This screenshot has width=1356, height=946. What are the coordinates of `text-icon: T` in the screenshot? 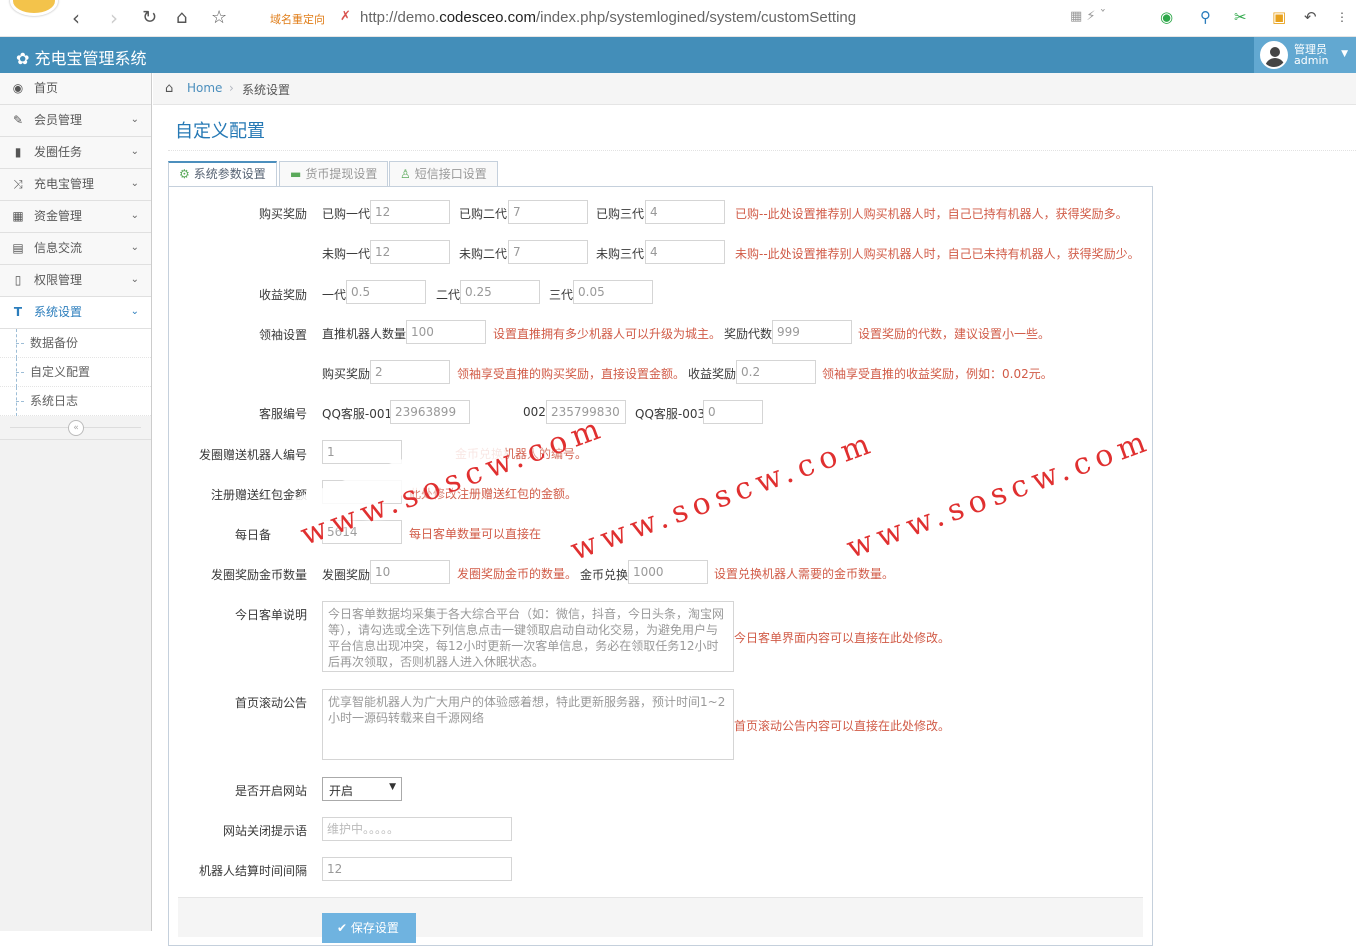 It's located at (18, 312).